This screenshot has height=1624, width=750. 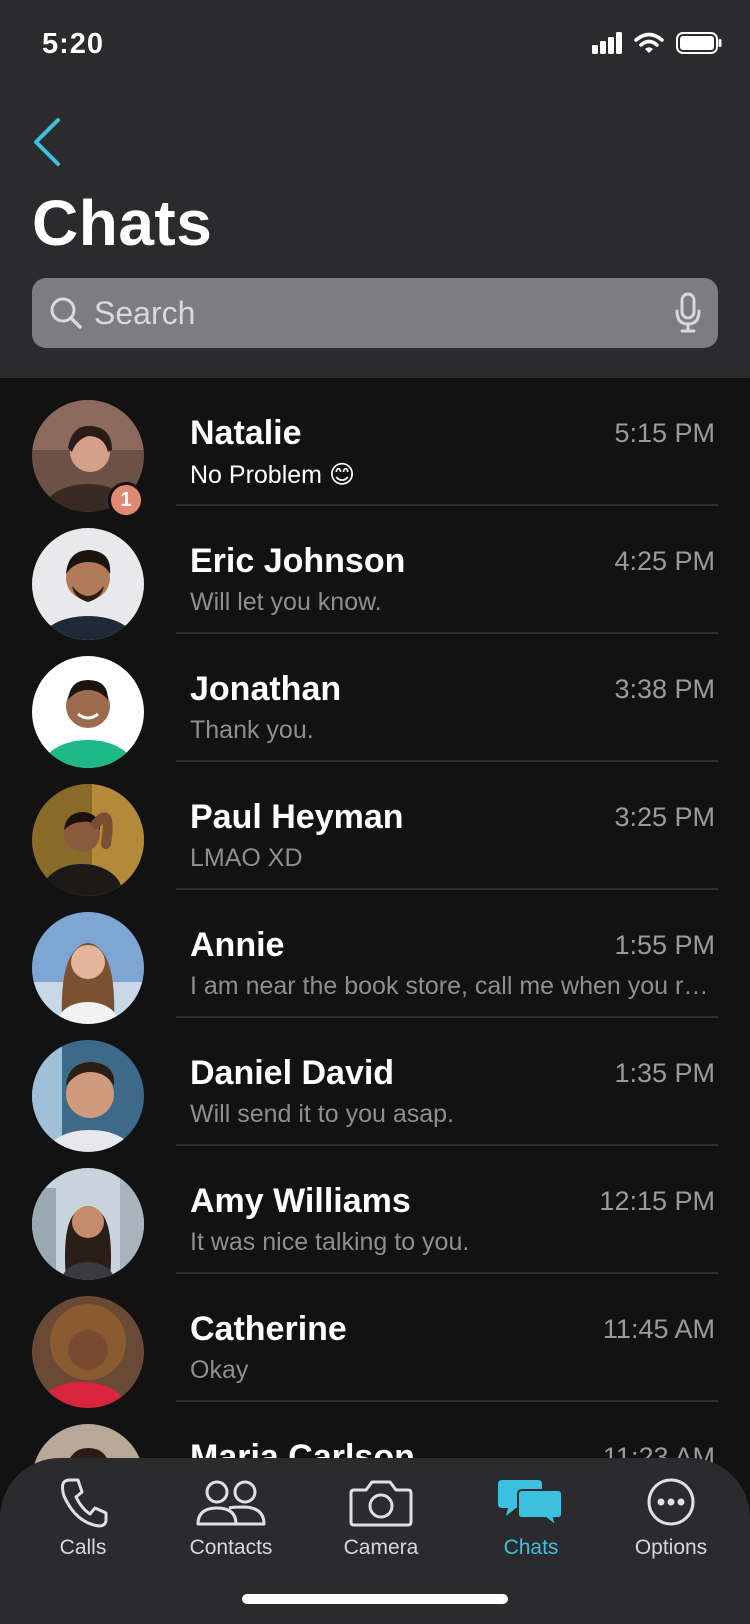 What do you see at coordinates (664, 945) in the screenshot?
I see `chat-time: 1:55 PM` at bounding box center [664, 945].